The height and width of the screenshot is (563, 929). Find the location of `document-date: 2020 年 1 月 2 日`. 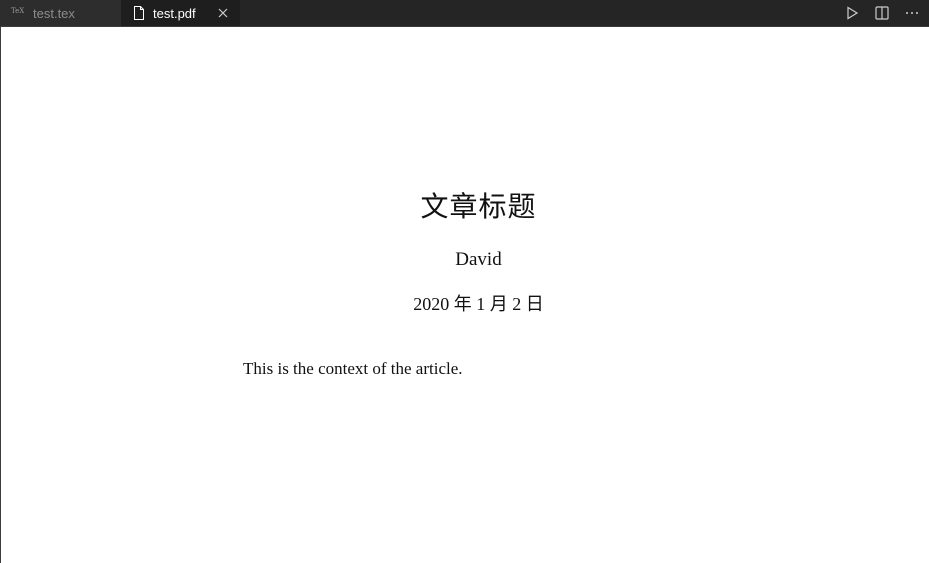

document-date: 2020 年 1 月 2 日 is located at coordinates (478, 304).